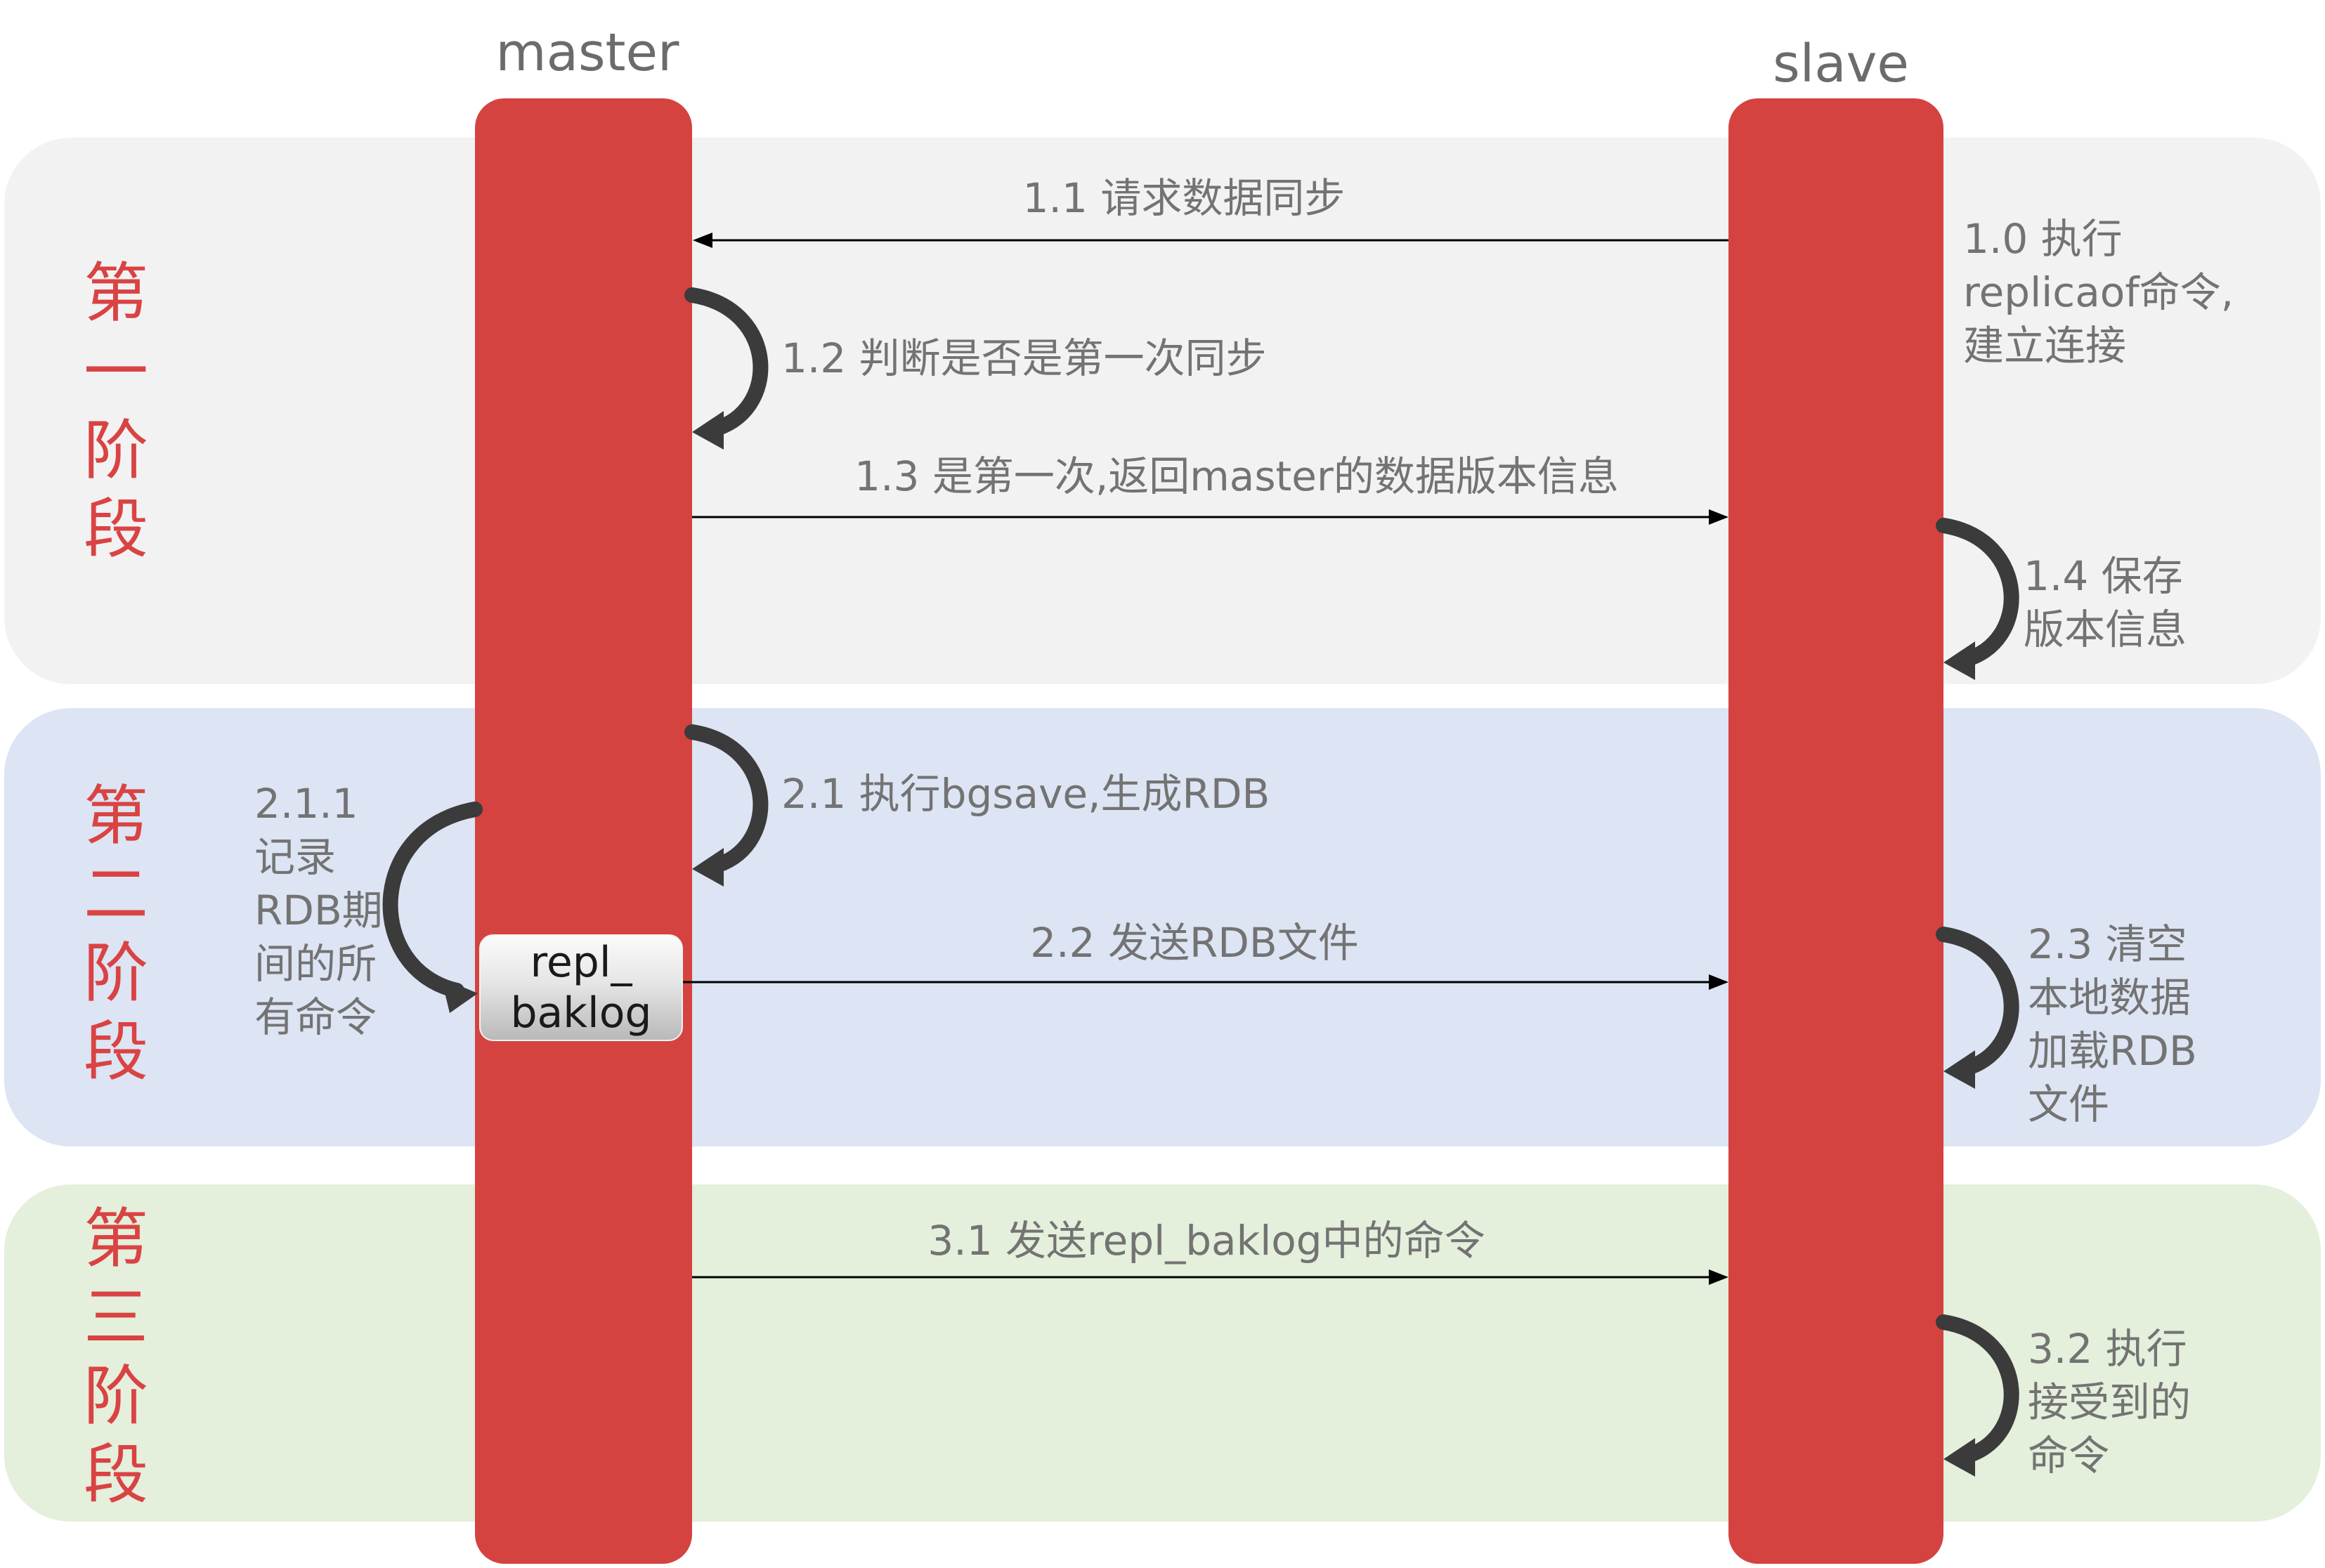  I want to click on master-actor-label: master, so click(587, 52).